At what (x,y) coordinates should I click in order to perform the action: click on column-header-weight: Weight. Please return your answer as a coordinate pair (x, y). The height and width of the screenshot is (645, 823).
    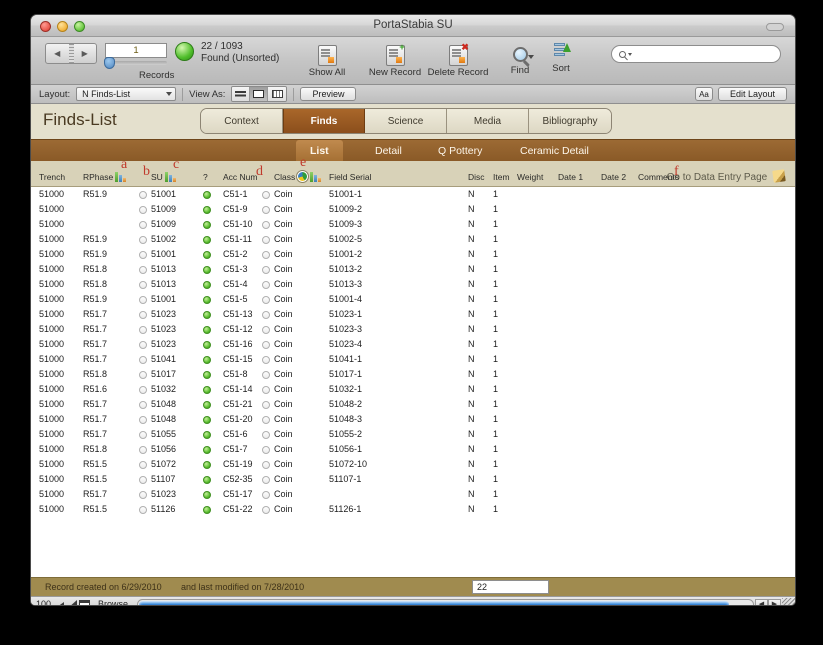
    Looking at the image, I should click on (530, 177).